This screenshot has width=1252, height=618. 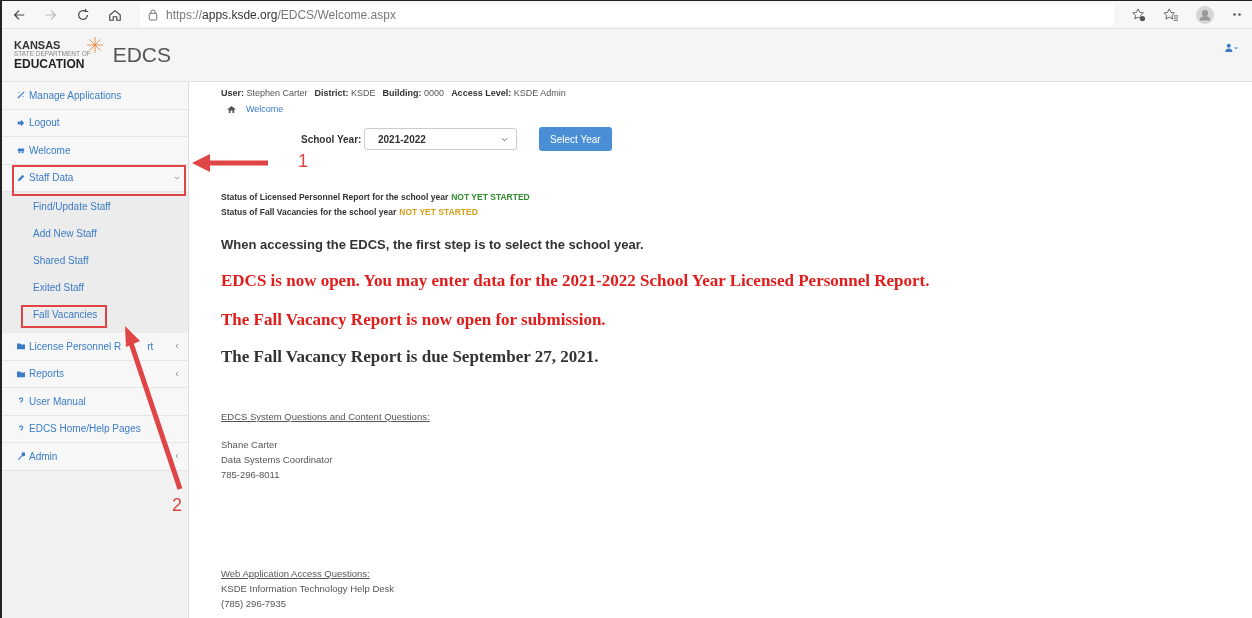 I want to click on starburst-icon, so click(x=94, y=45).